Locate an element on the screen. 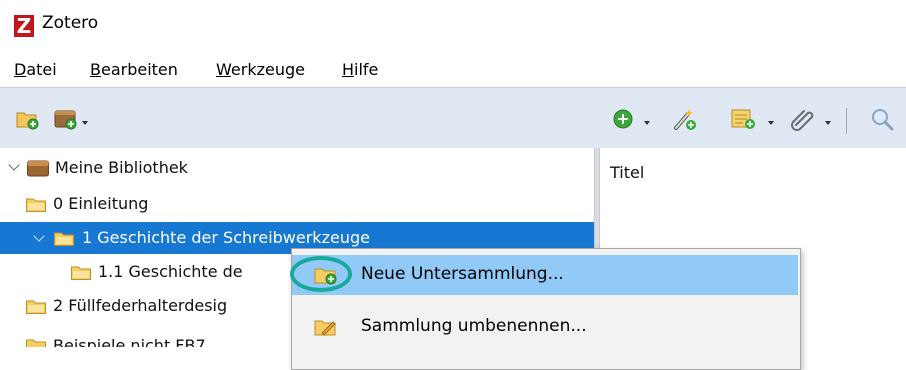 The image size is (906, 370). new-item-icon is located at coordinates (623, 121).